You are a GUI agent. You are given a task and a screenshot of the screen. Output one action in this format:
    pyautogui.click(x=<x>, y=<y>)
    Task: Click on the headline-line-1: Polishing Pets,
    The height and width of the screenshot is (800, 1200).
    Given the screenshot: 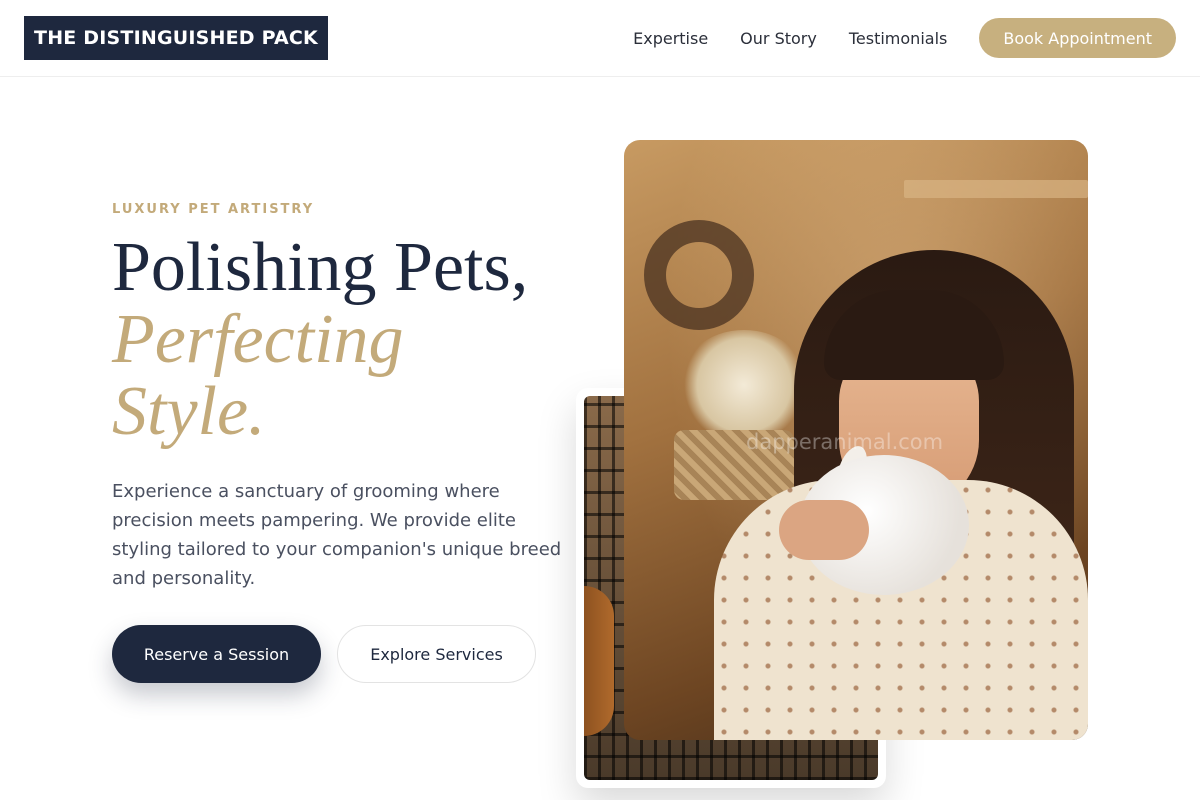 What is the action you would take?
    pyautogui.click(x=320, y=267)
    